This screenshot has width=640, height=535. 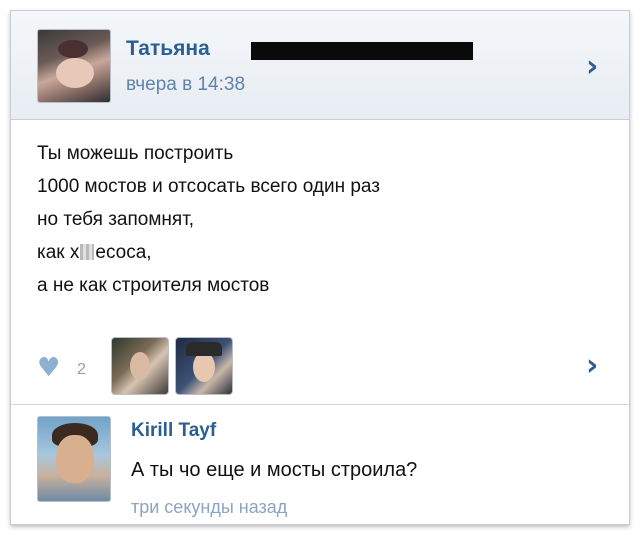 What do you see at coordinates (123, 252) in the screenshot?
I see `post-line-part: есоса,` at bounding box center [123, 252].